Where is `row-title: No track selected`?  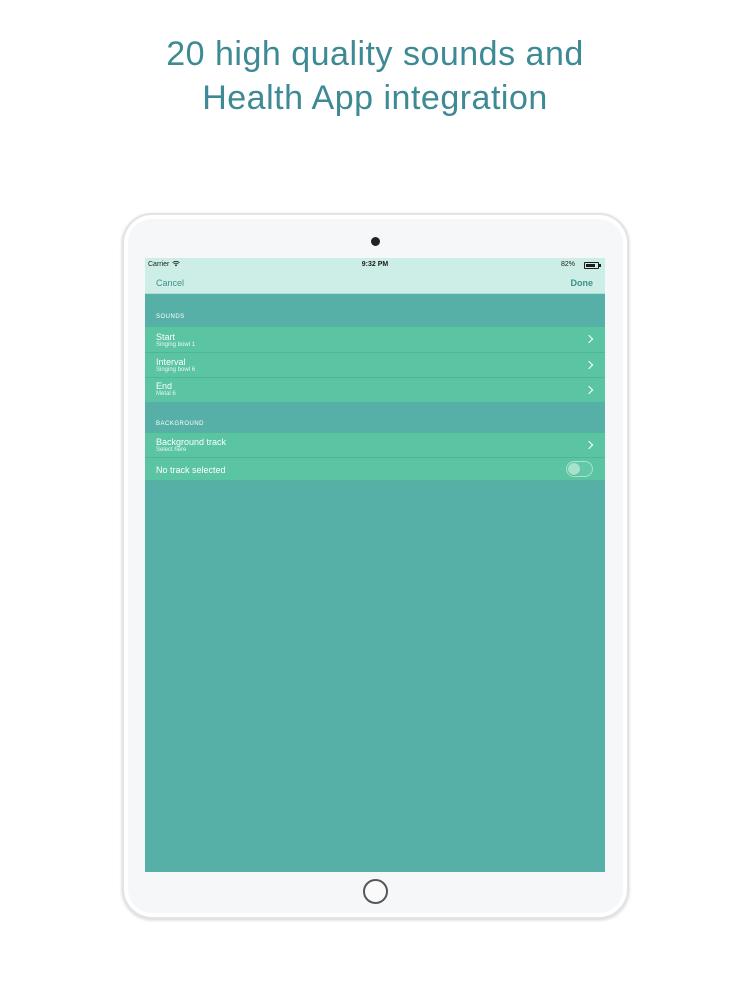
row-title: No track selected is located at coordinates (191, 470).